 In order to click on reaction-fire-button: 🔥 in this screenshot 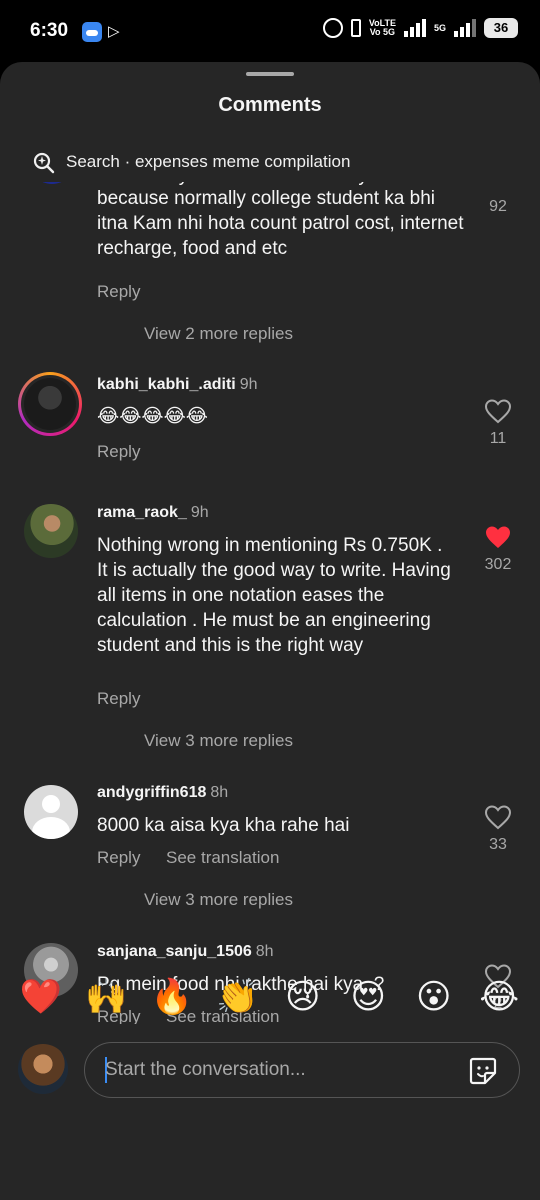, I will do `click(172, 997)`.